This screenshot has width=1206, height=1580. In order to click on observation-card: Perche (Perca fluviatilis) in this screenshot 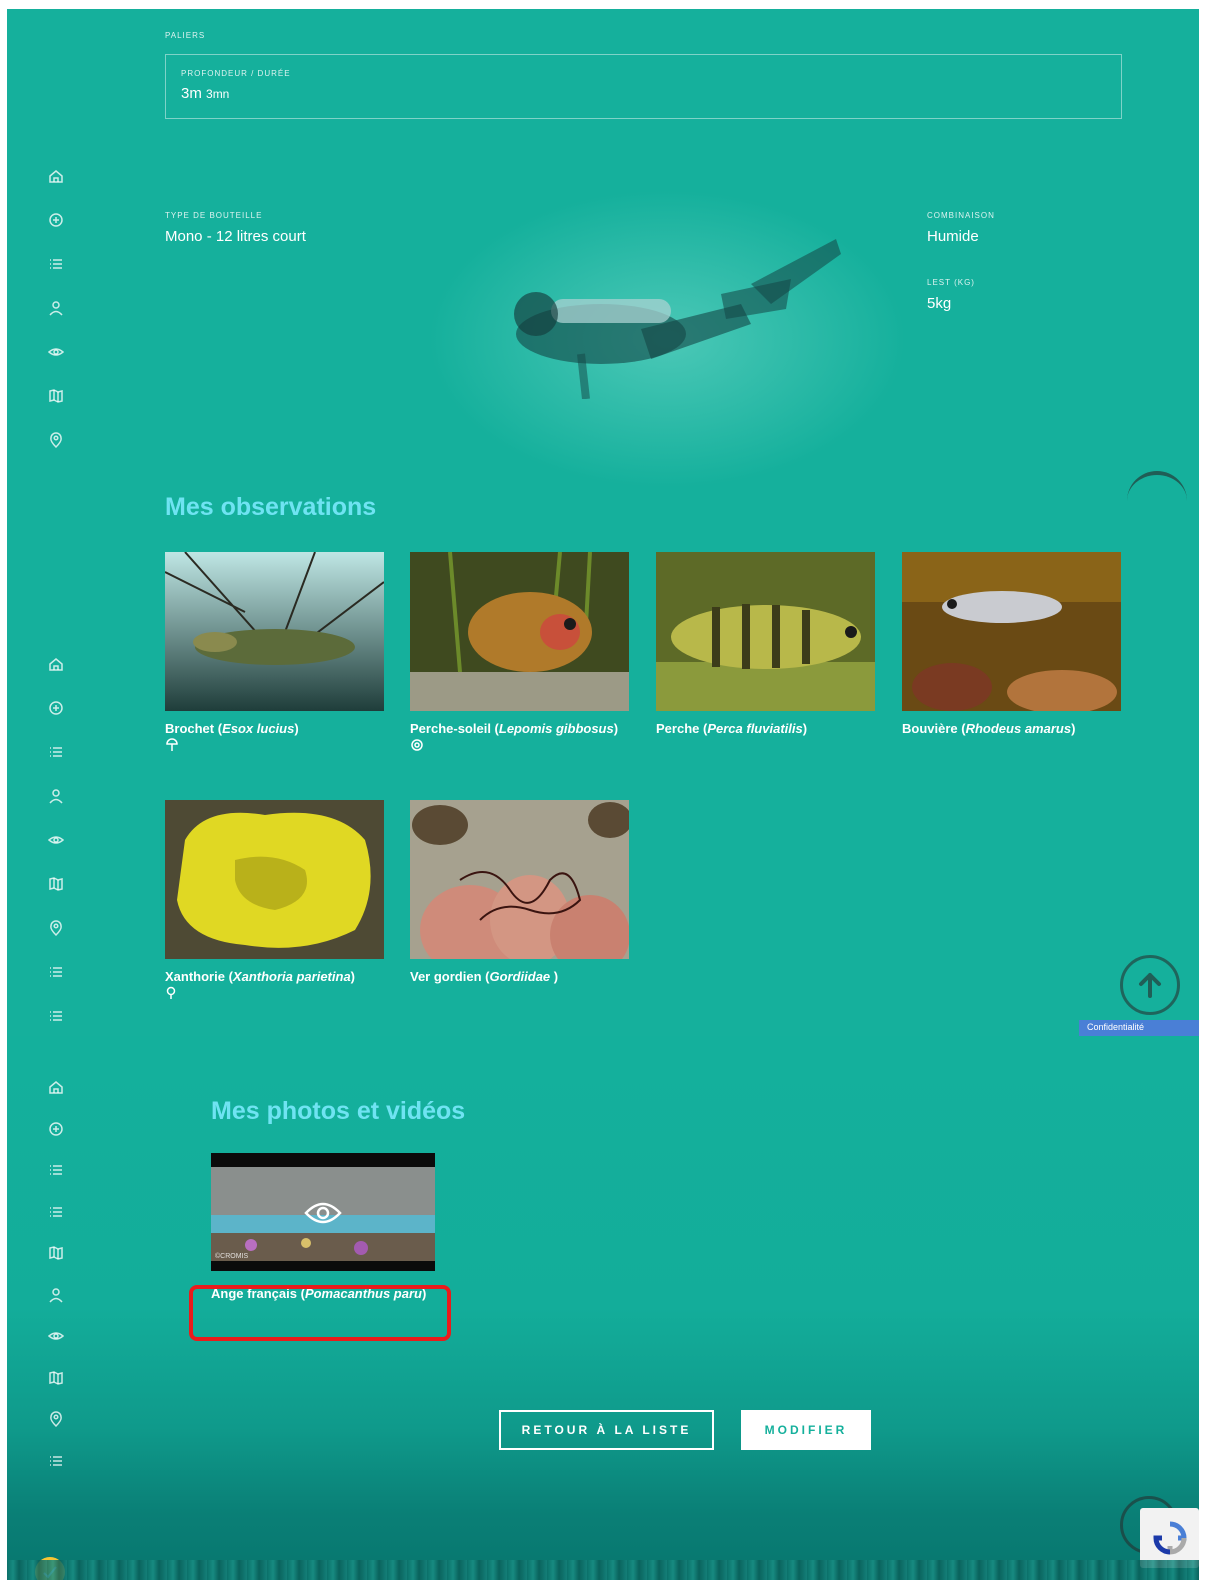, I will do `click(765, 644)`.